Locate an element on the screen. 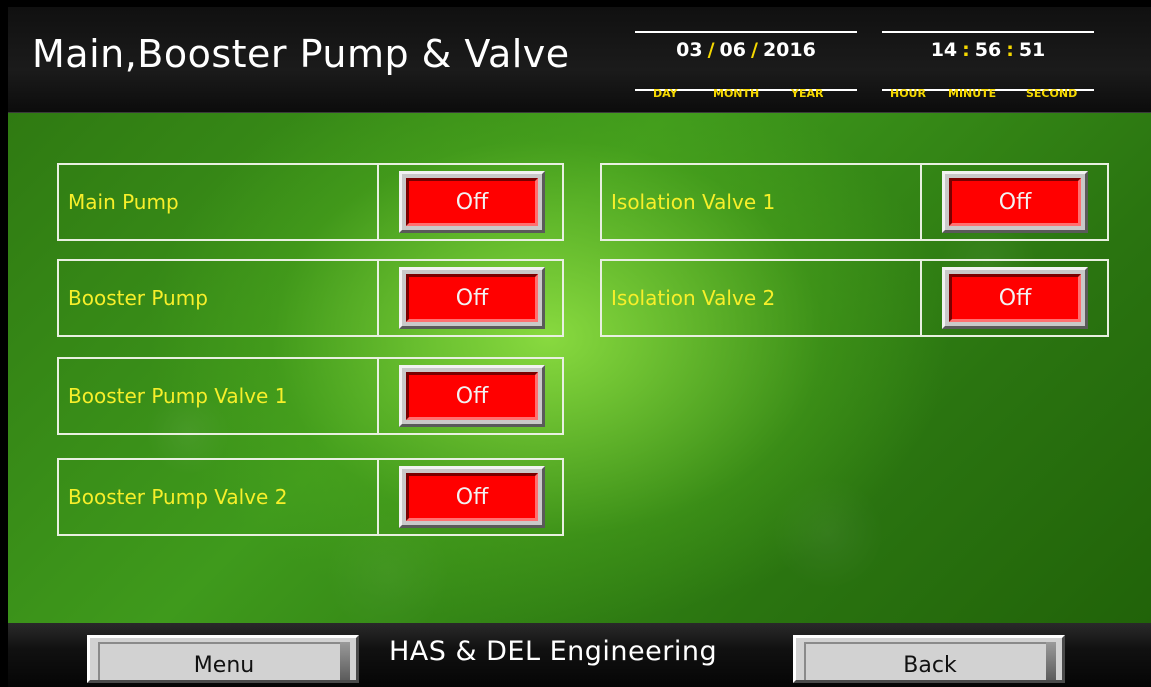 The image size is (1151, 687). isolation-valve-2-toggle-button: Off is located at coordinates (1015, 298).